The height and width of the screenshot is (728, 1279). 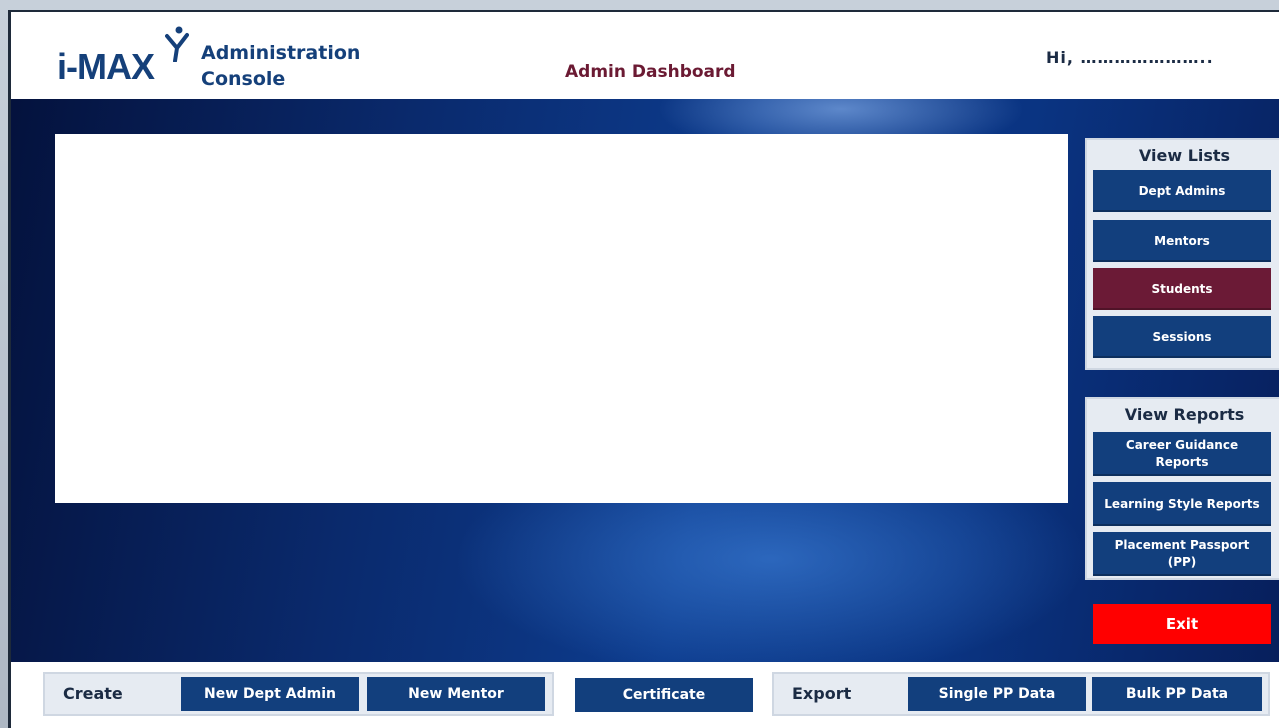 What do you see at coordinates (301, 66) in the screenshot?
I see `console-title: Administration Console` at bounding box center [301, 66].